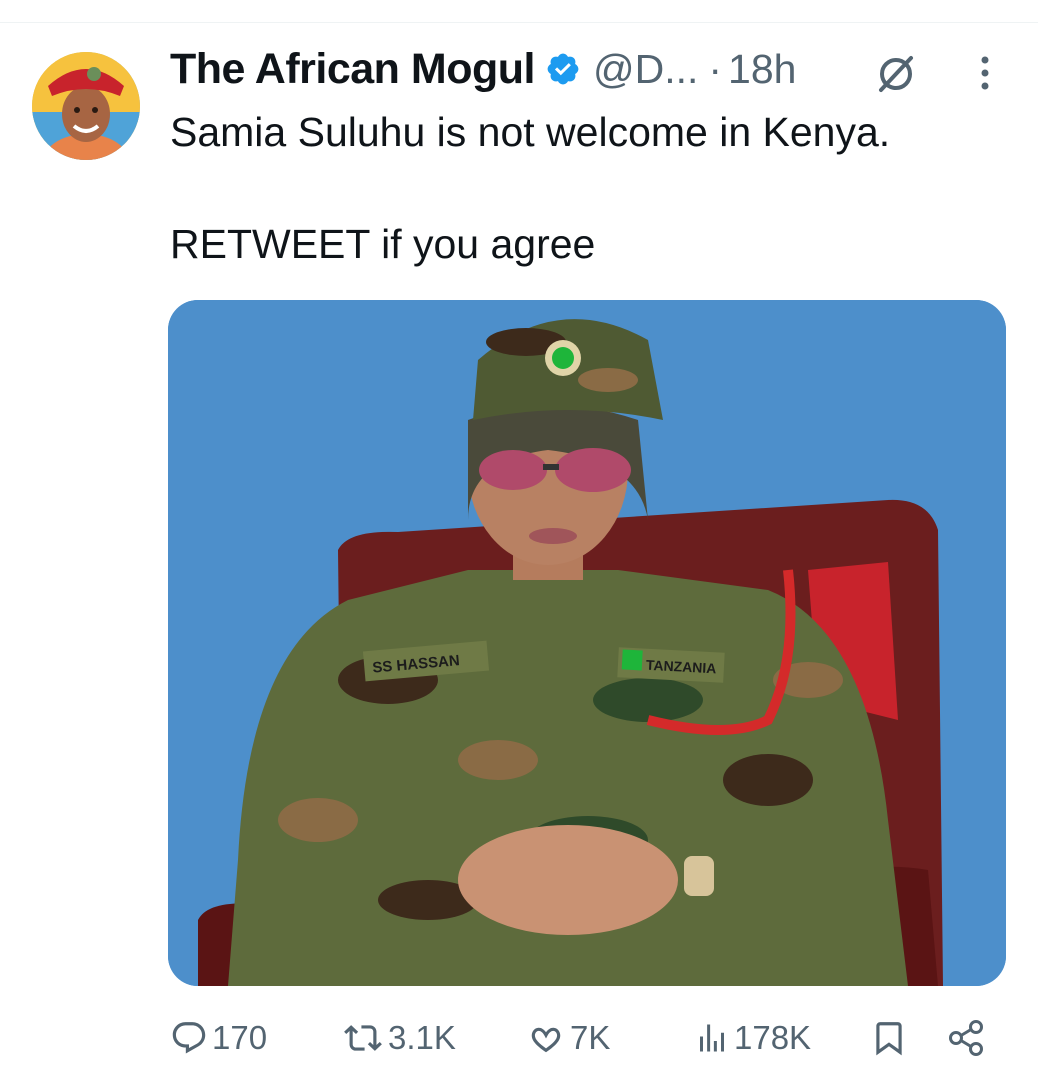 The width and height of the screenshot is (1038, 1080). I want to click on more-icon, so click(985, 73).